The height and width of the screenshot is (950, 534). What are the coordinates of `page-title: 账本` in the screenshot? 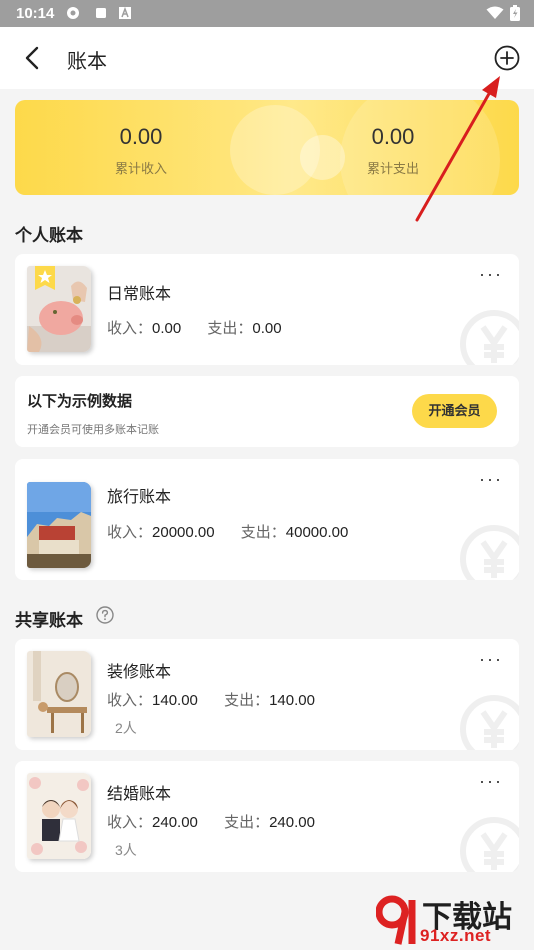 It's located at (87, 62).